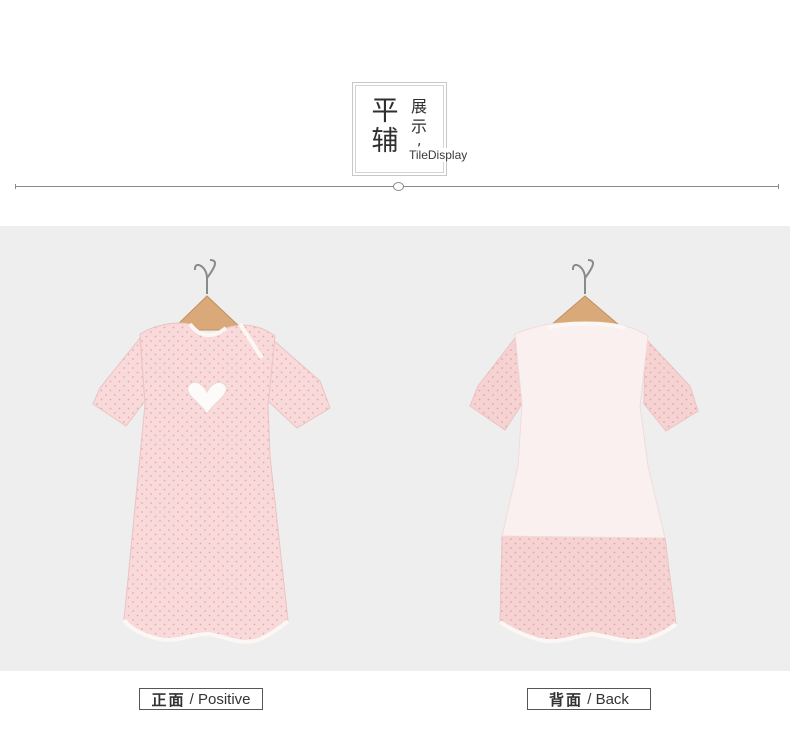  I want to click on caption-back: 背面 / Back, so click(589, 699).